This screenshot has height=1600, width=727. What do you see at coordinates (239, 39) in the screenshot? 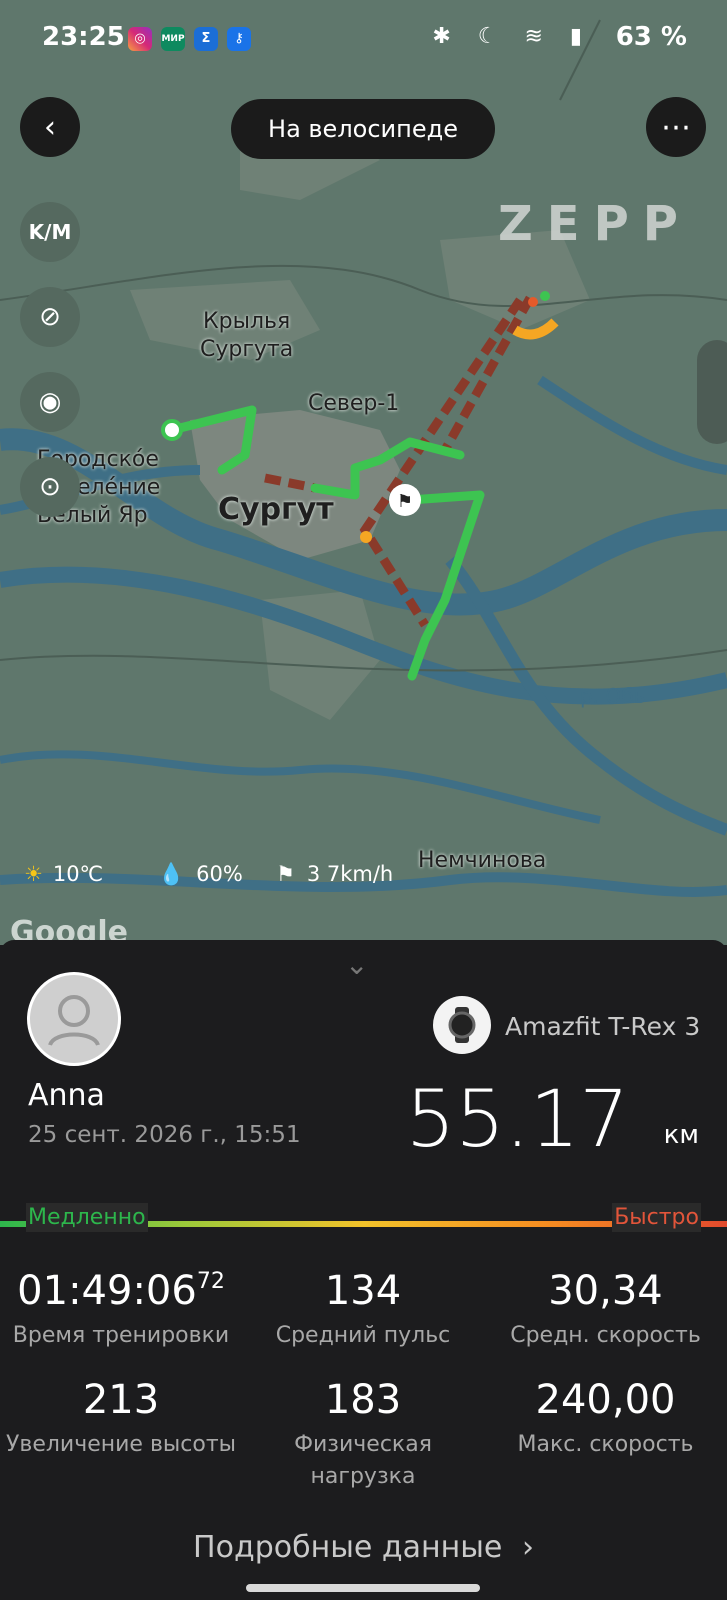
I see `key-icon: ⚷` at bounding box center [239, 39].